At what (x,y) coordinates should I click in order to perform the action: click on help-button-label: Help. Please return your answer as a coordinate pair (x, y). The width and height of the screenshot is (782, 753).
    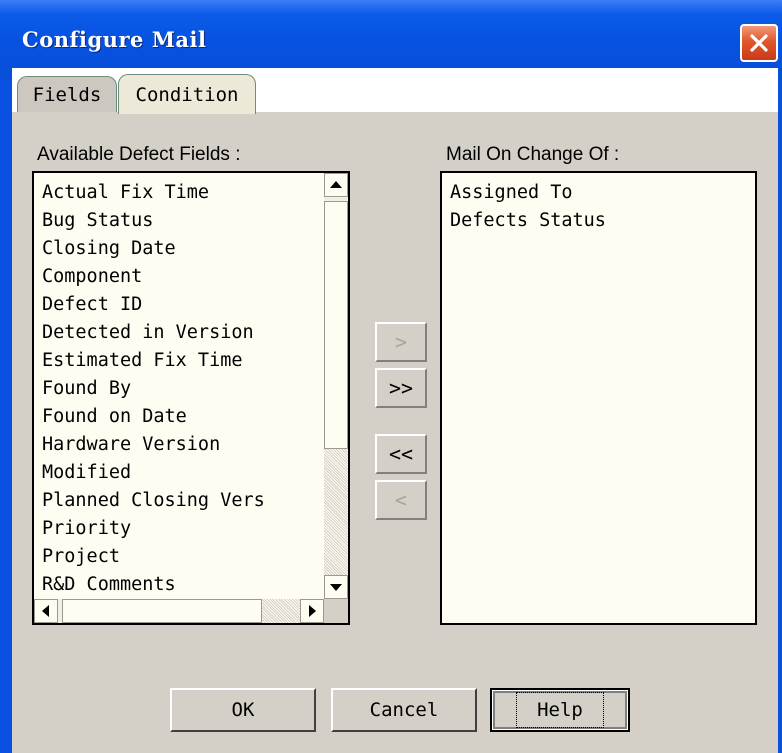
    Looking at the image, I should click on (560, 710).